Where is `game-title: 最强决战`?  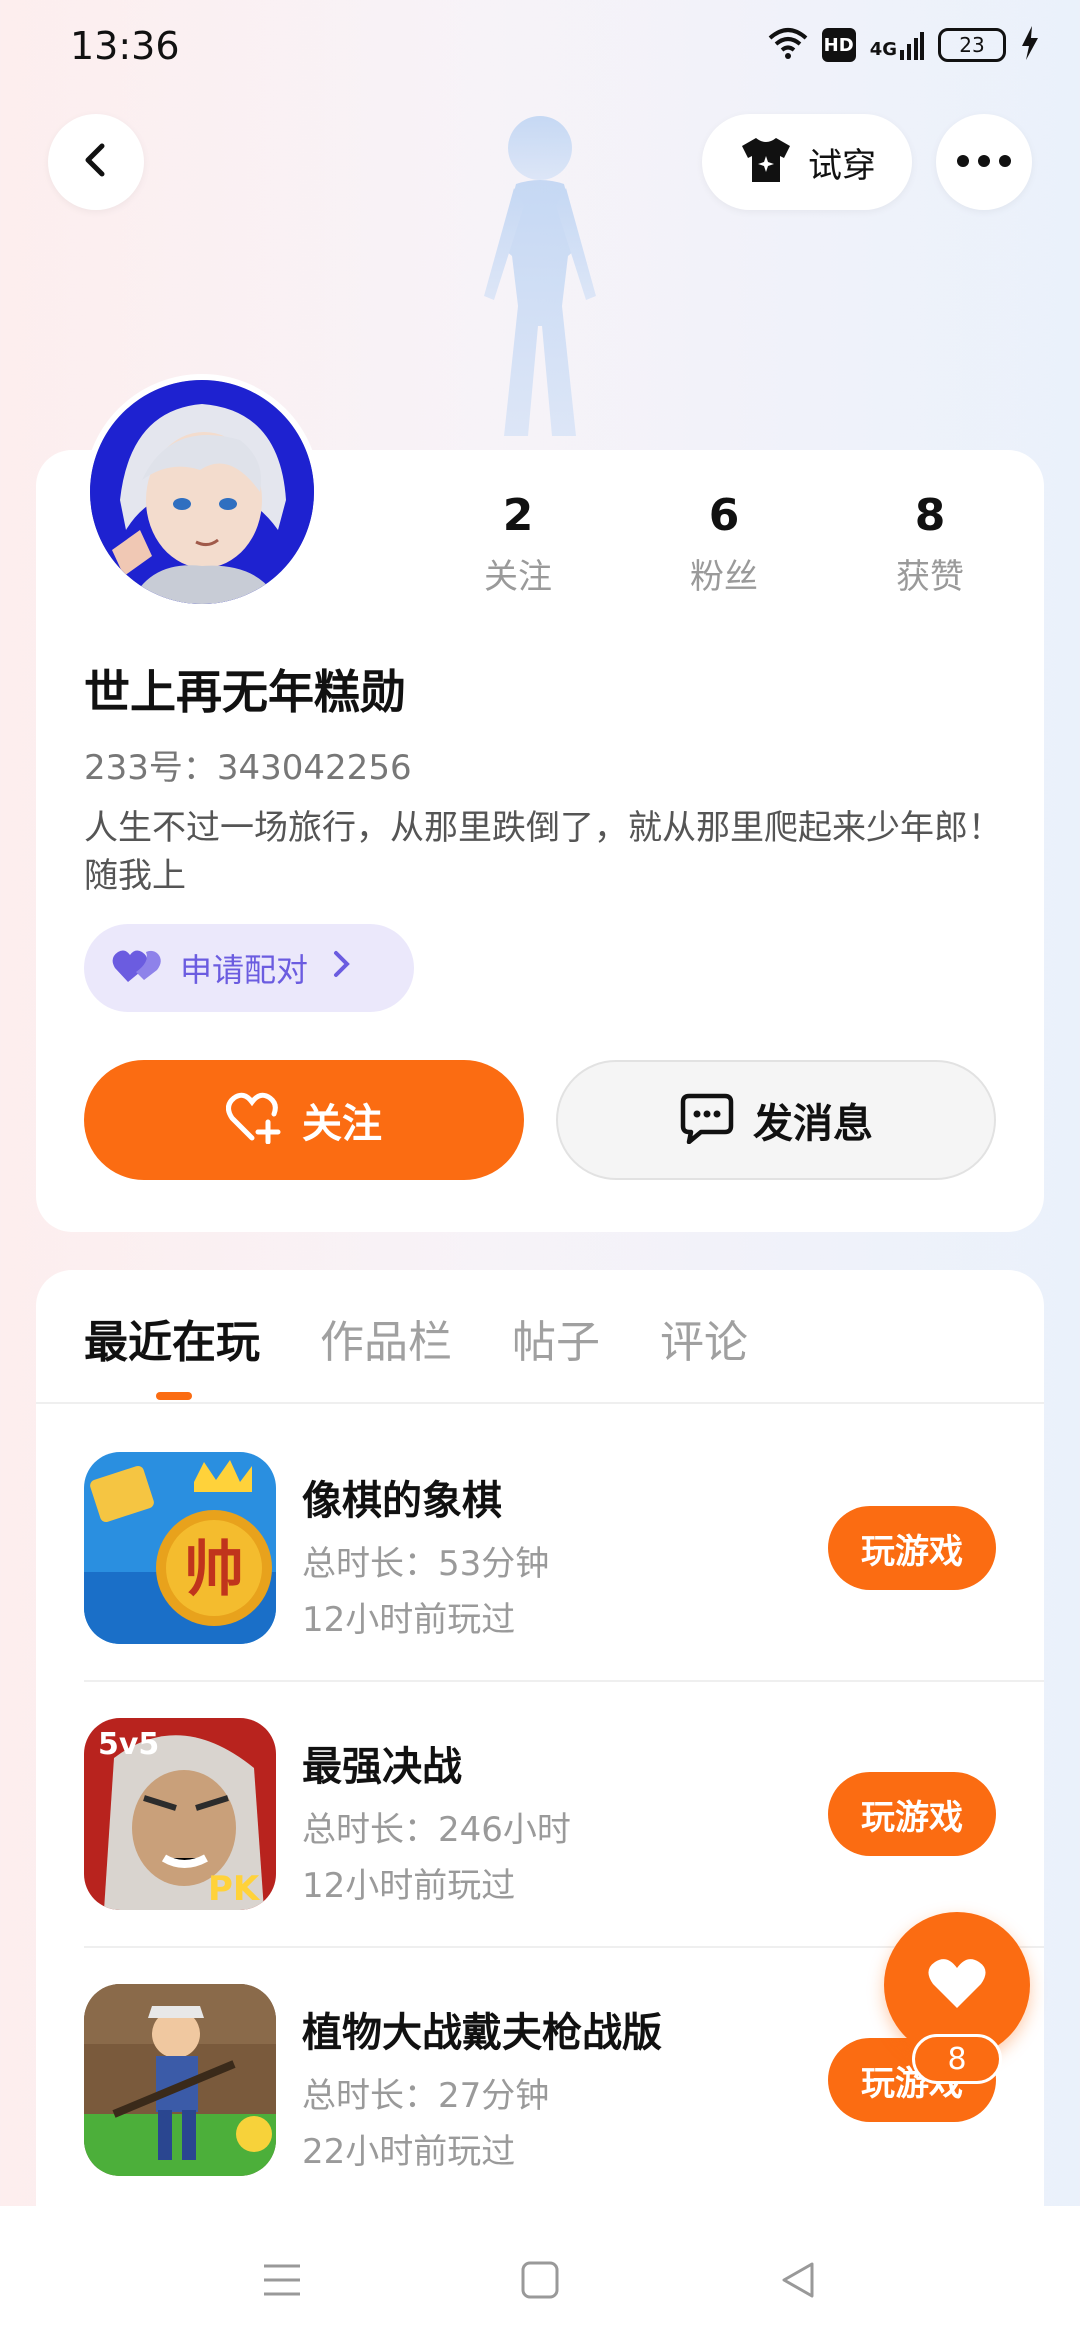
game-title: 最强决战 is located at coordinates (382, 1767).